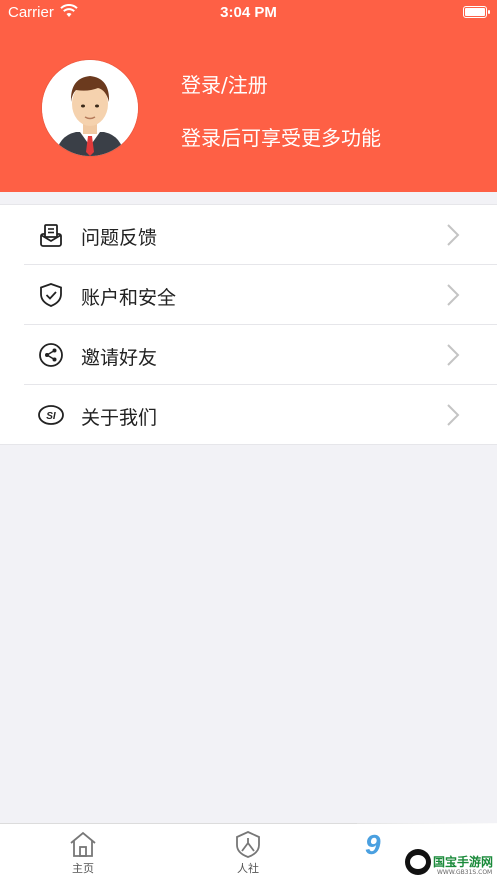 This screenshot has height=883, width=497. What do you see at coordinates (224, 83) in the screenshot?
I see `login-register-link: 登录/注册` at bounding box center [224, 83].